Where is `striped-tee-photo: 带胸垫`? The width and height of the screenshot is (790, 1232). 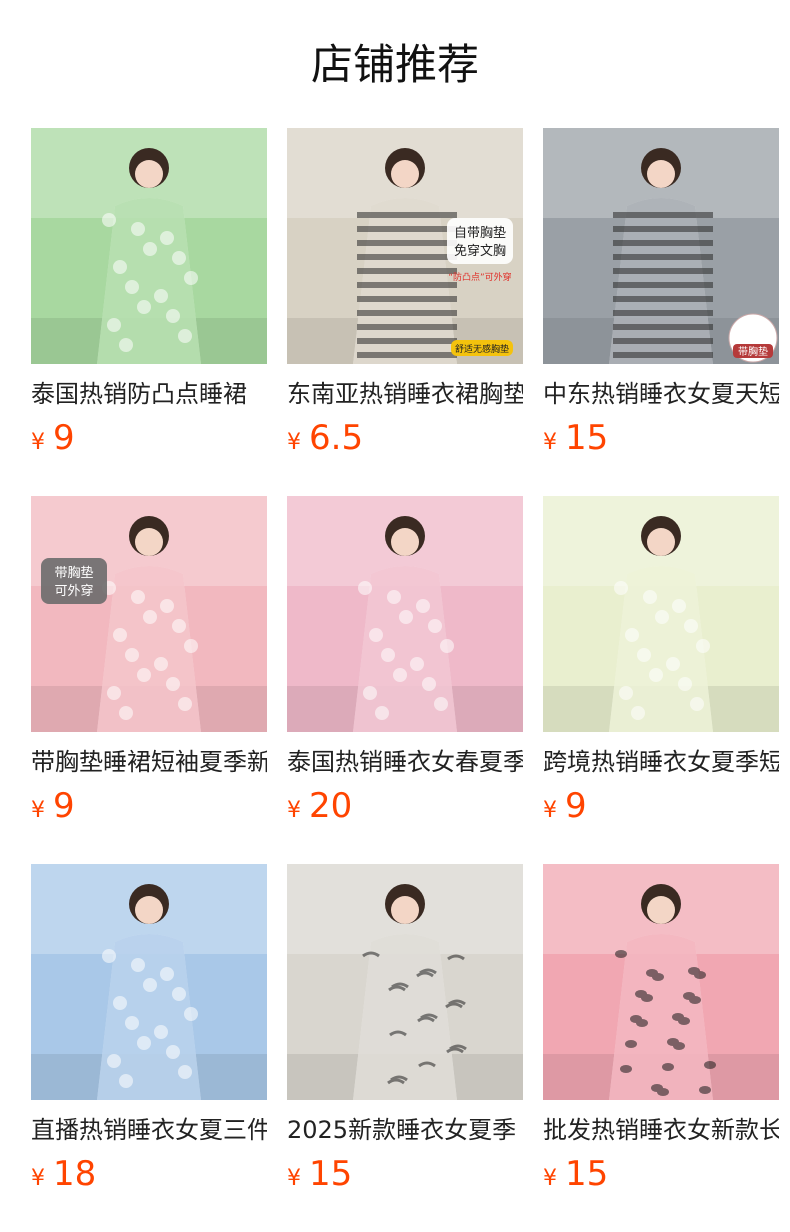 striped-tee-photo: 带胸垫 is located at coordinates (661, 246).